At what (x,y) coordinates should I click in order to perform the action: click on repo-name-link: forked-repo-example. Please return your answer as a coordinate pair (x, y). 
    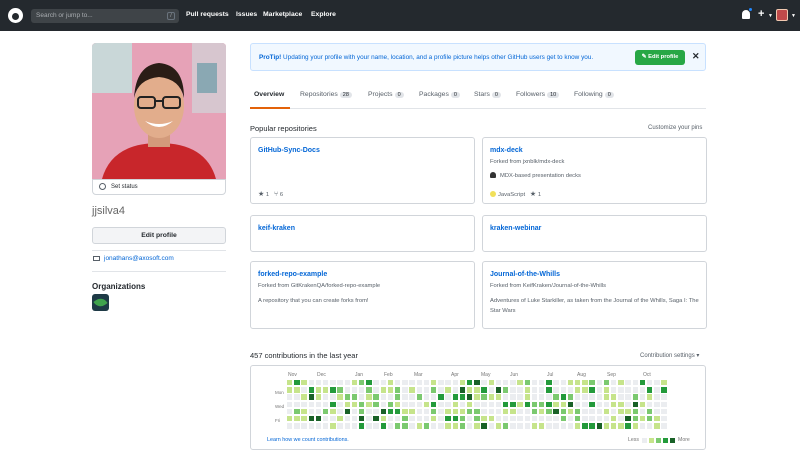
    Looking at the image, I should click on (292, 274).